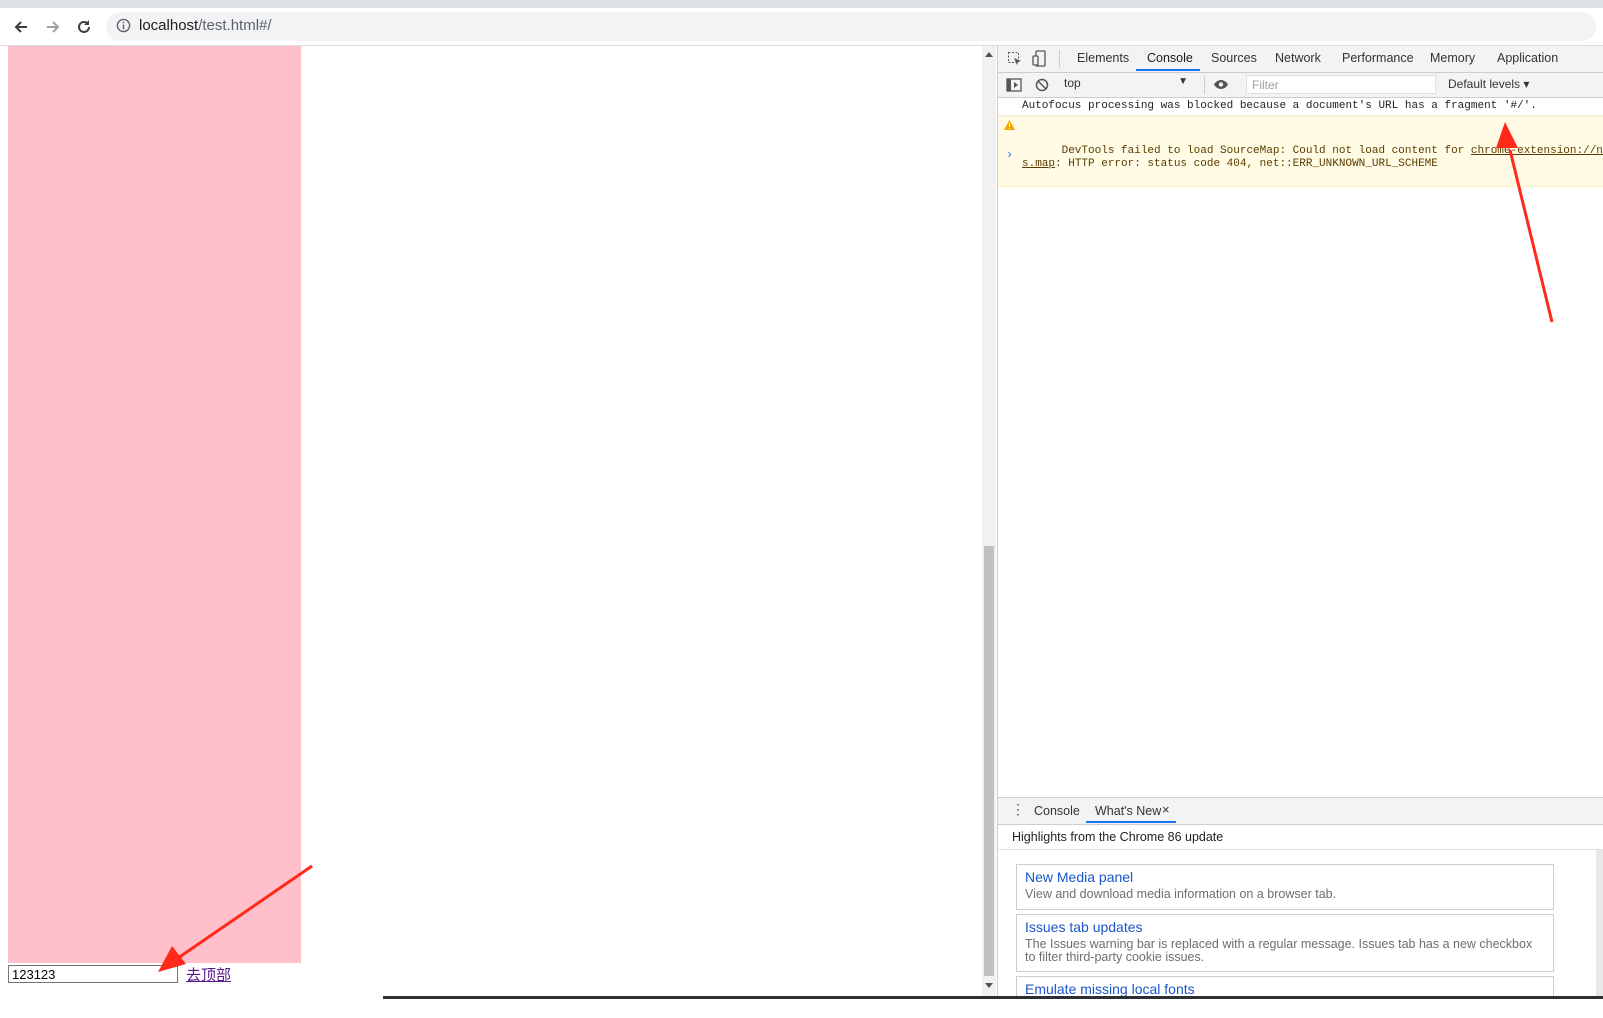  I want to click on active-tab-indicator, so click(1168, 70).